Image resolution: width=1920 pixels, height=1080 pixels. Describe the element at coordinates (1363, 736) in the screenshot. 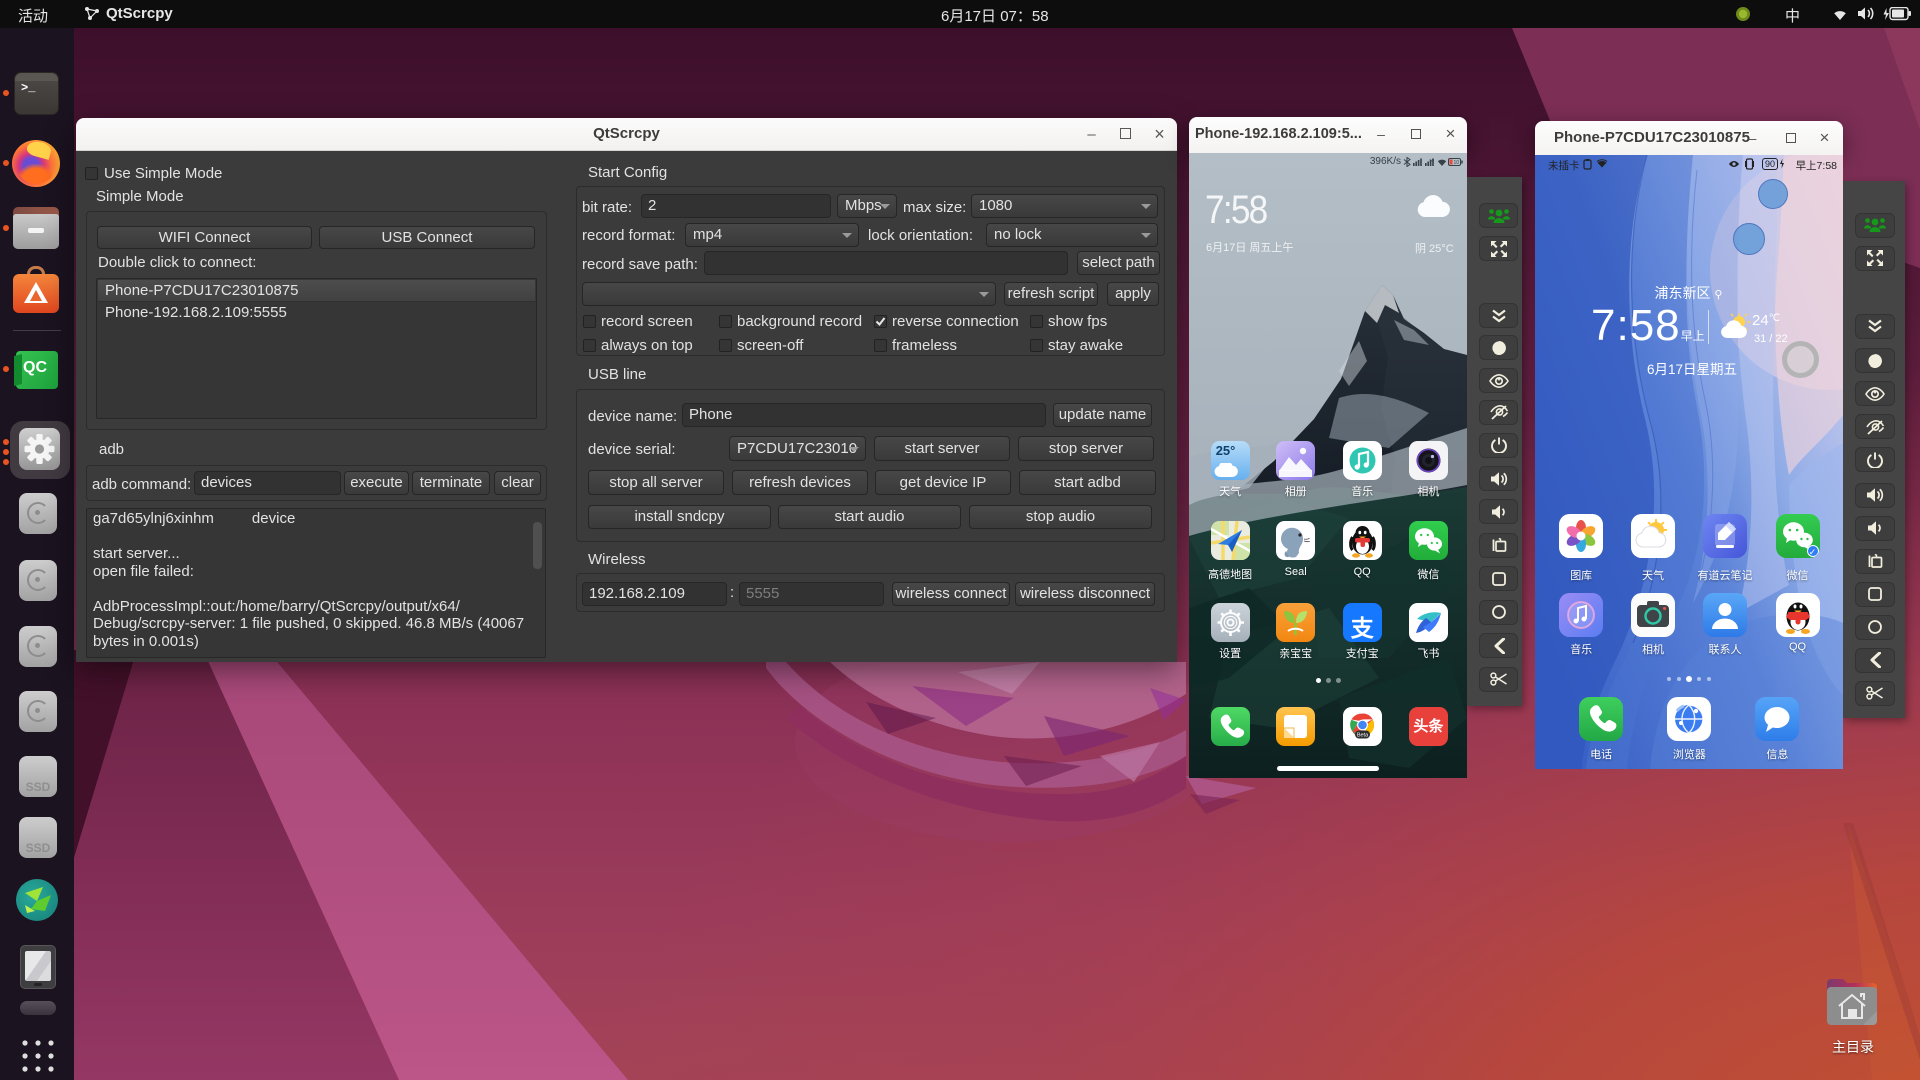

I see `svg-text: Beta` at that location.